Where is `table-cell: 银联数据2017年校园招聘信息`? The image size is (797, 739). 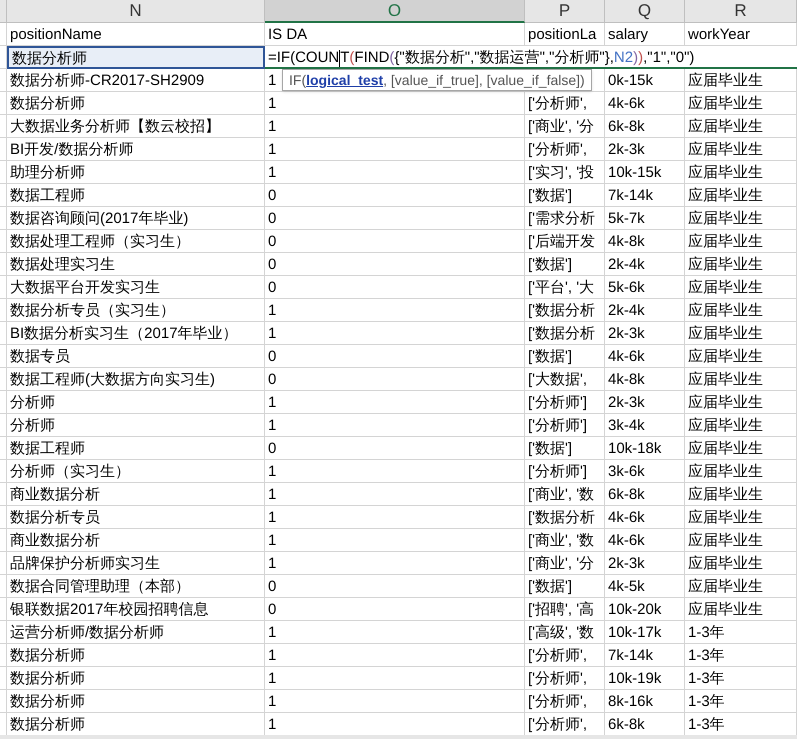
table-cell: 银联数据2017年校园招聘信息 is located at coordinates (136, 609).